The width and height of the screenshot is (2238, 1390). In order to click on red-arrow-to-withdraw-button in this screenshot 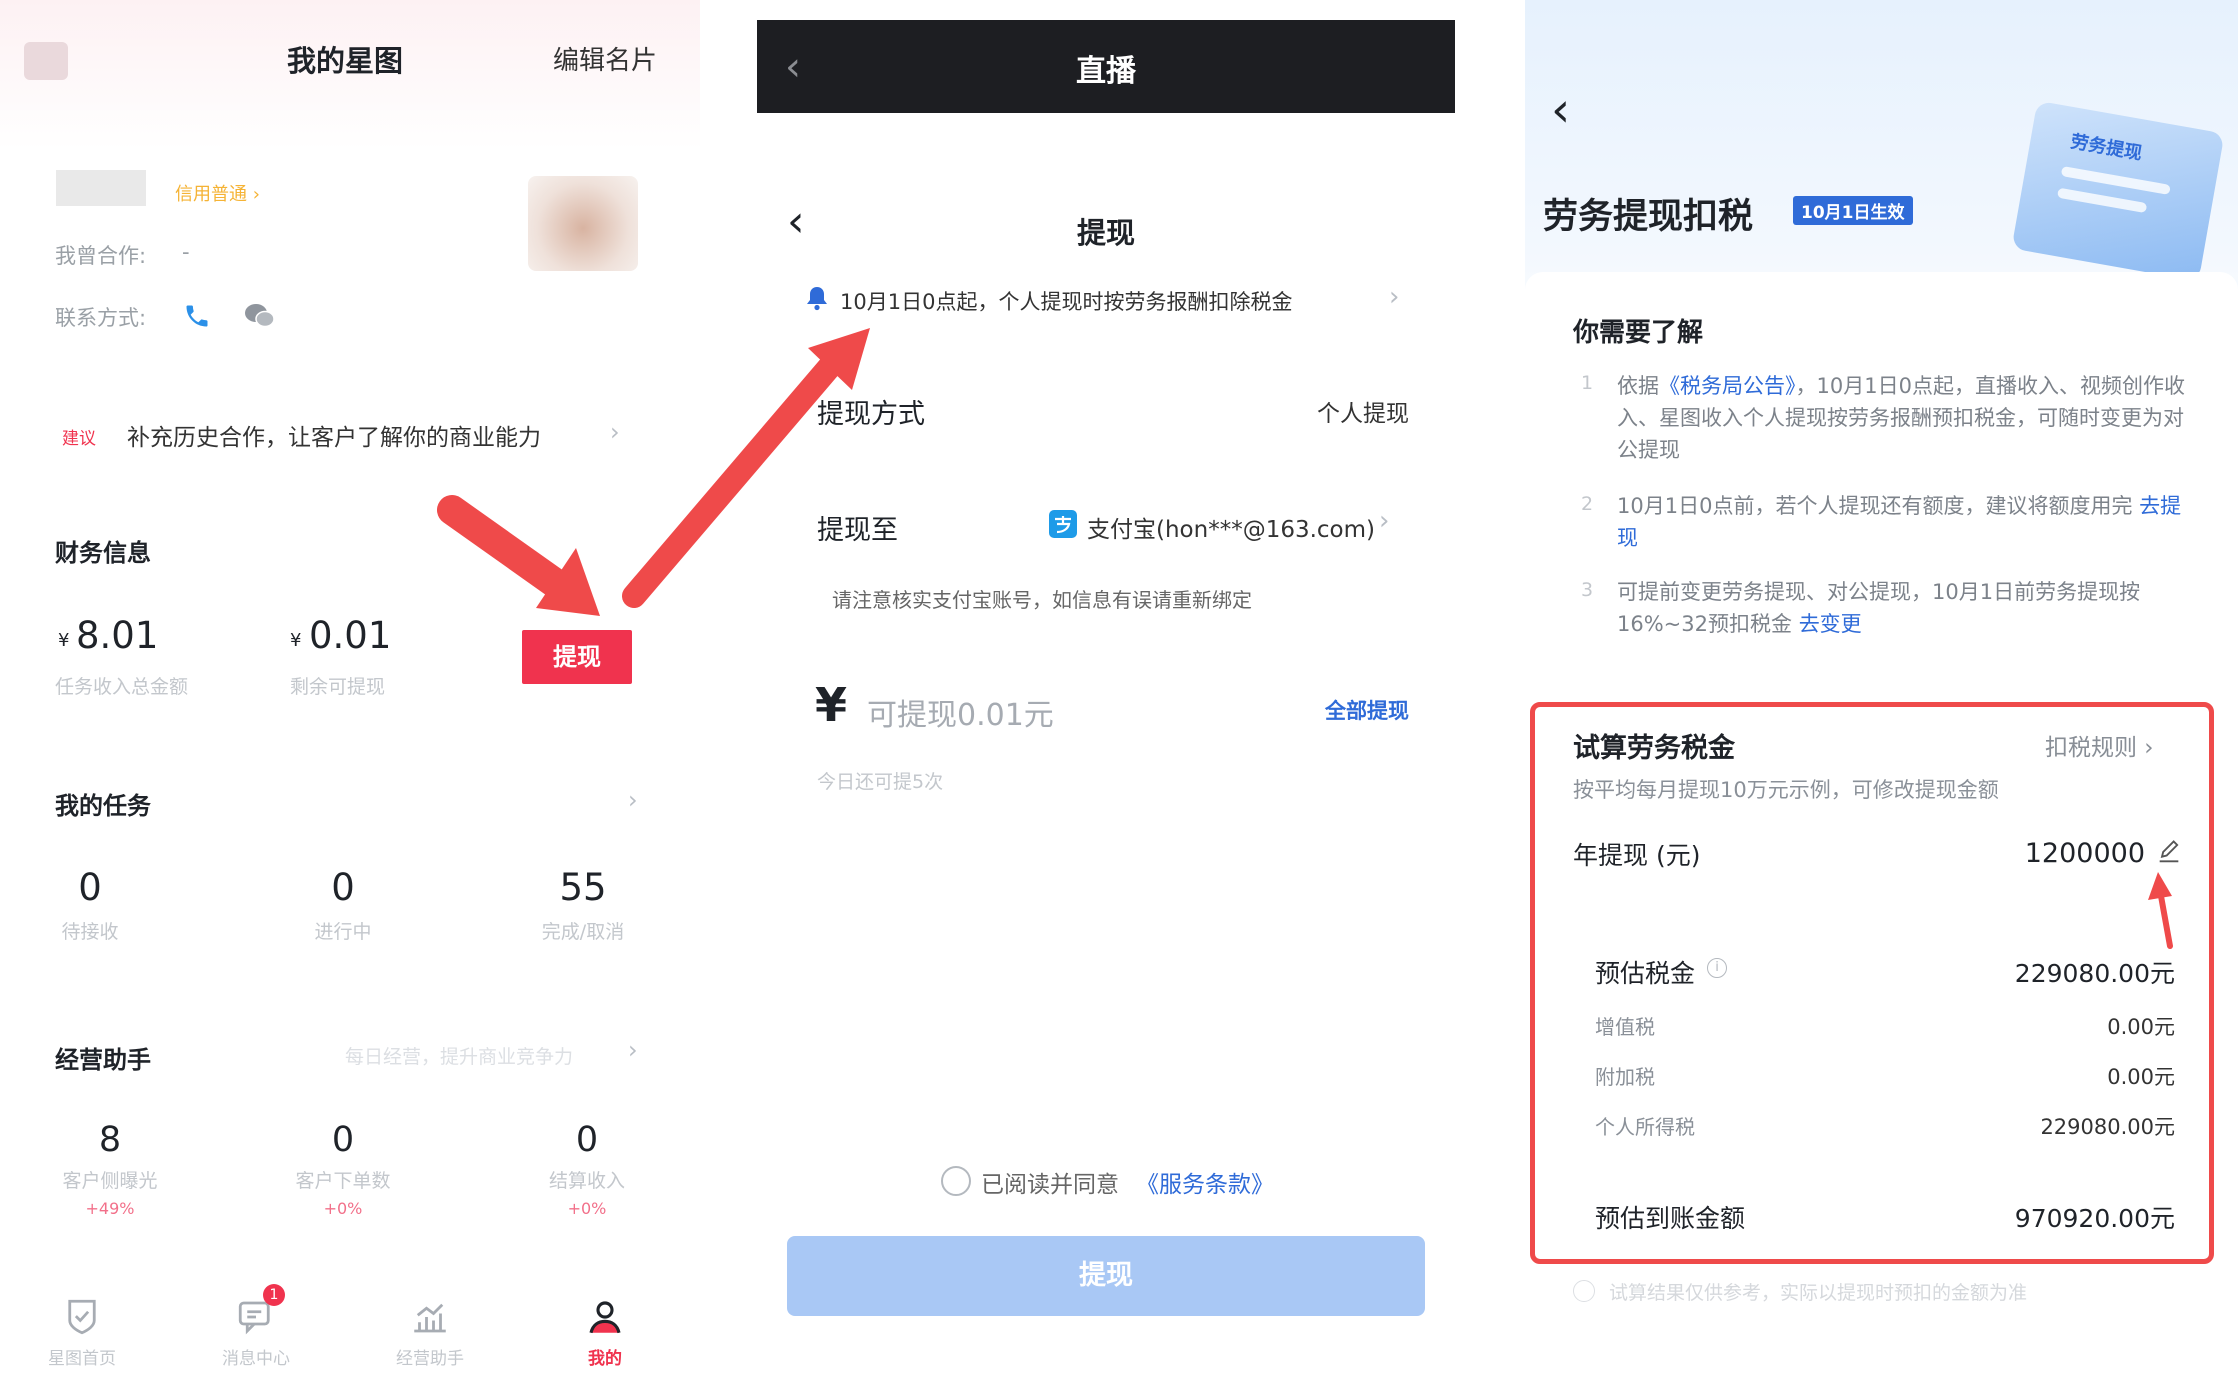, I will do `click(518, 555)`.